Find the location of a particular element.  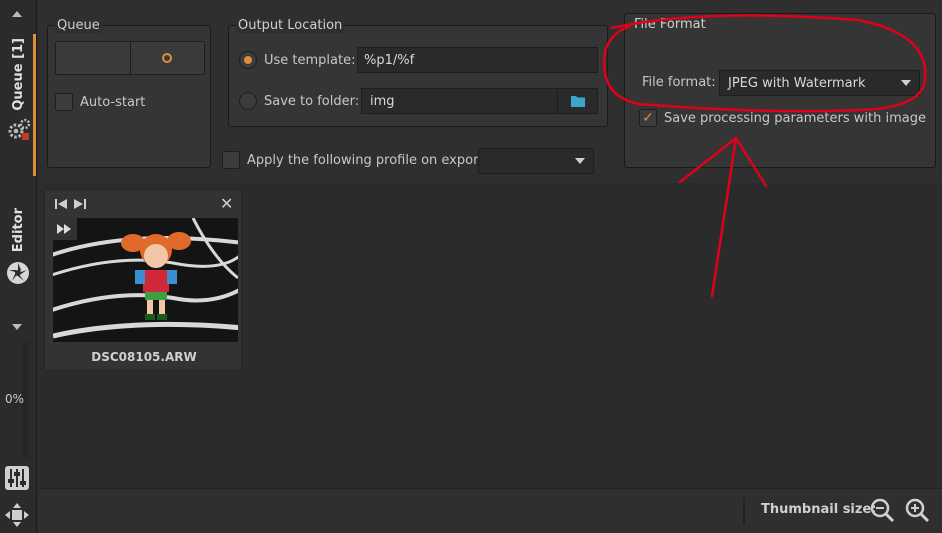

skip-to-start-icon is located at coordinates (61, 204).